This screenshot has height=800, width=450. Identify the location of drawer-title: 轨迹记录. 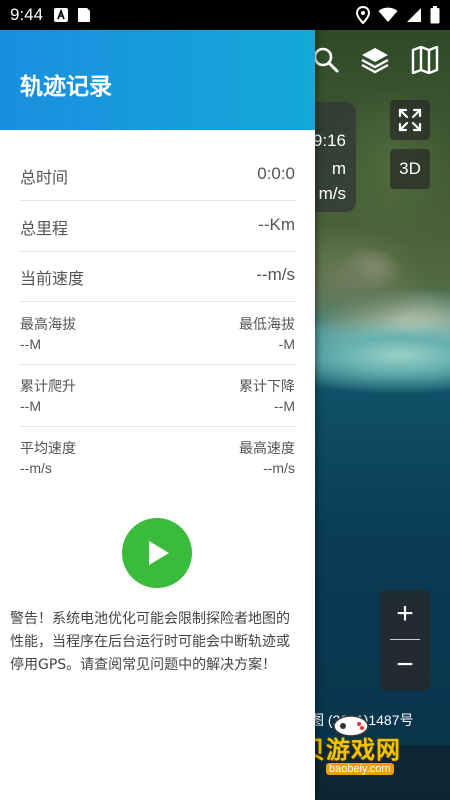
(66, 87).